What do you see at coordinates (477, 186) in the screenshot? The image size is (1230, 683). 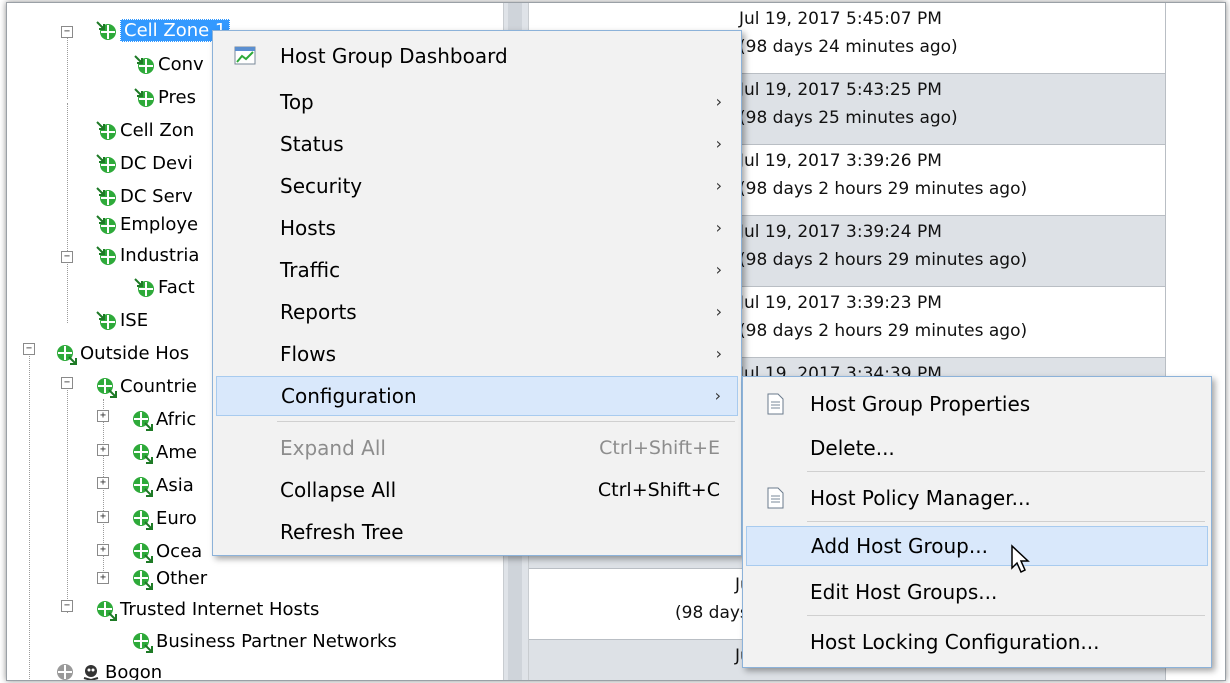 I see `menu-item-security: Security ›` at bounding box center [477, 186].